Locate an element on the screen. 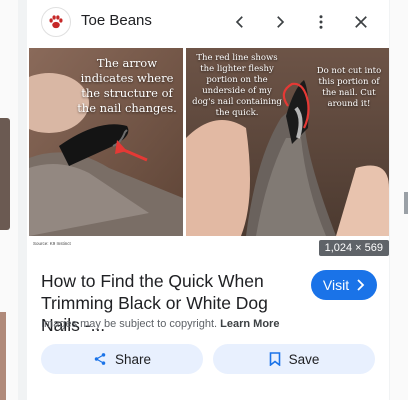  previous-result-thumbnail-lower is located at coordinates (3, 356).